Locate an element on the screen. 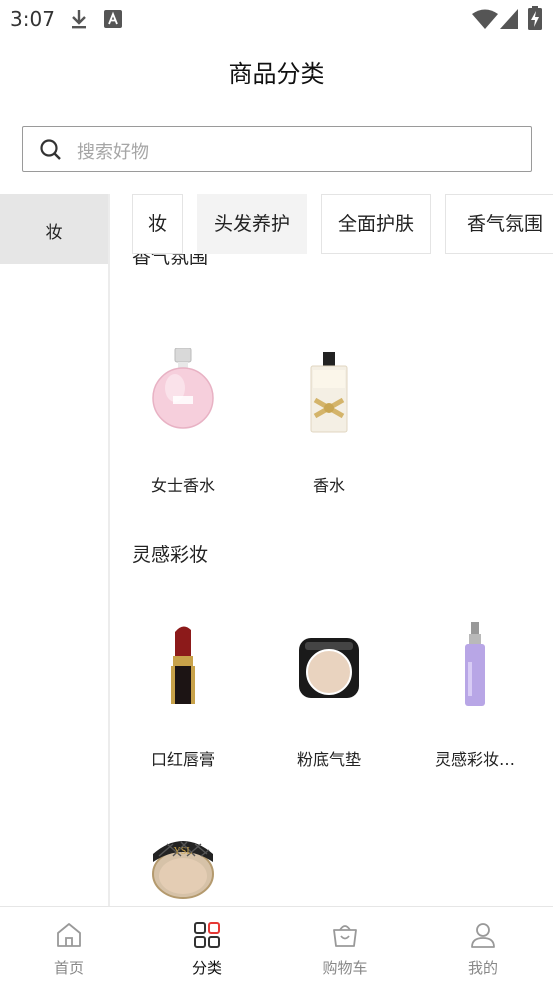 Image resolution: width=553 pixels, height=984 pixels. product-item: 女士香水 is located at coordinates (183, 421).